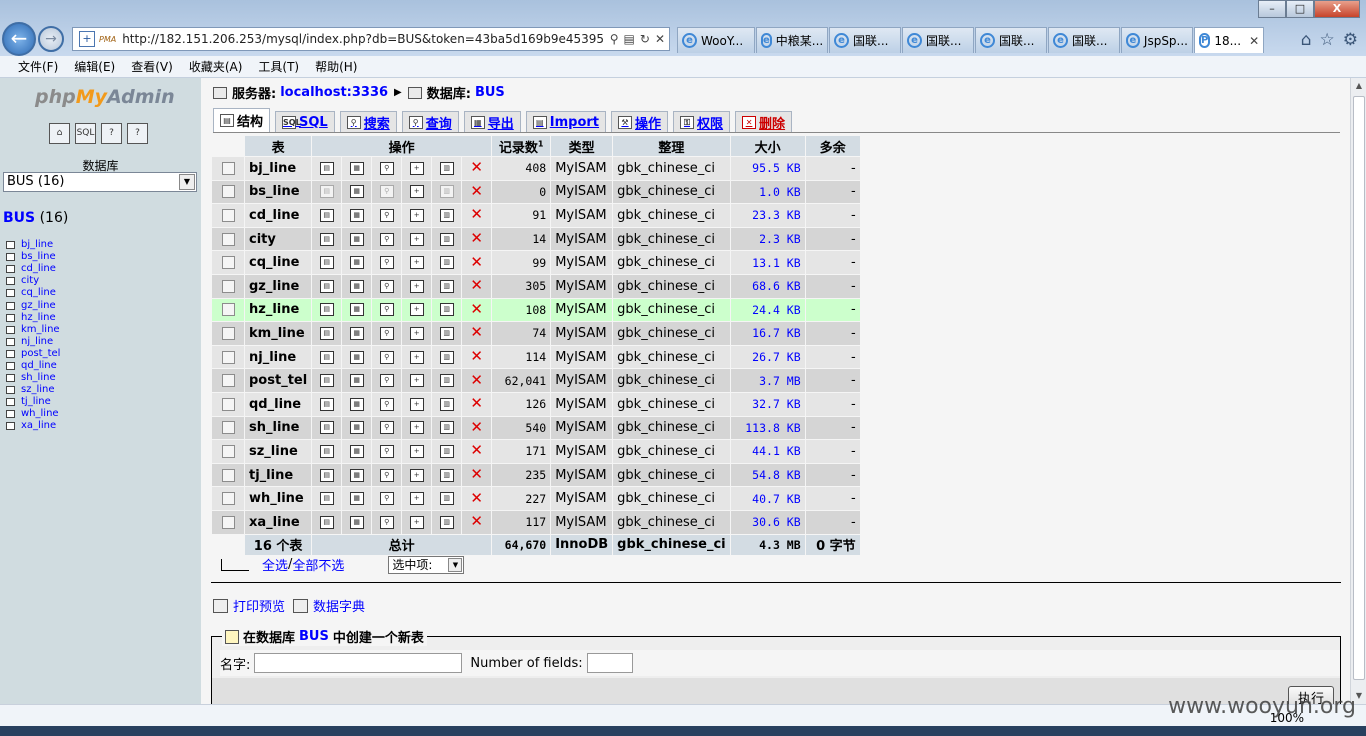 Image resolution: width=1366 pixels, height=736 pixels. What do you see at coordinates (100, 182) in the screenshot?
I see `database-select: BUS (16) ▼` at bounding box center [100, 182].